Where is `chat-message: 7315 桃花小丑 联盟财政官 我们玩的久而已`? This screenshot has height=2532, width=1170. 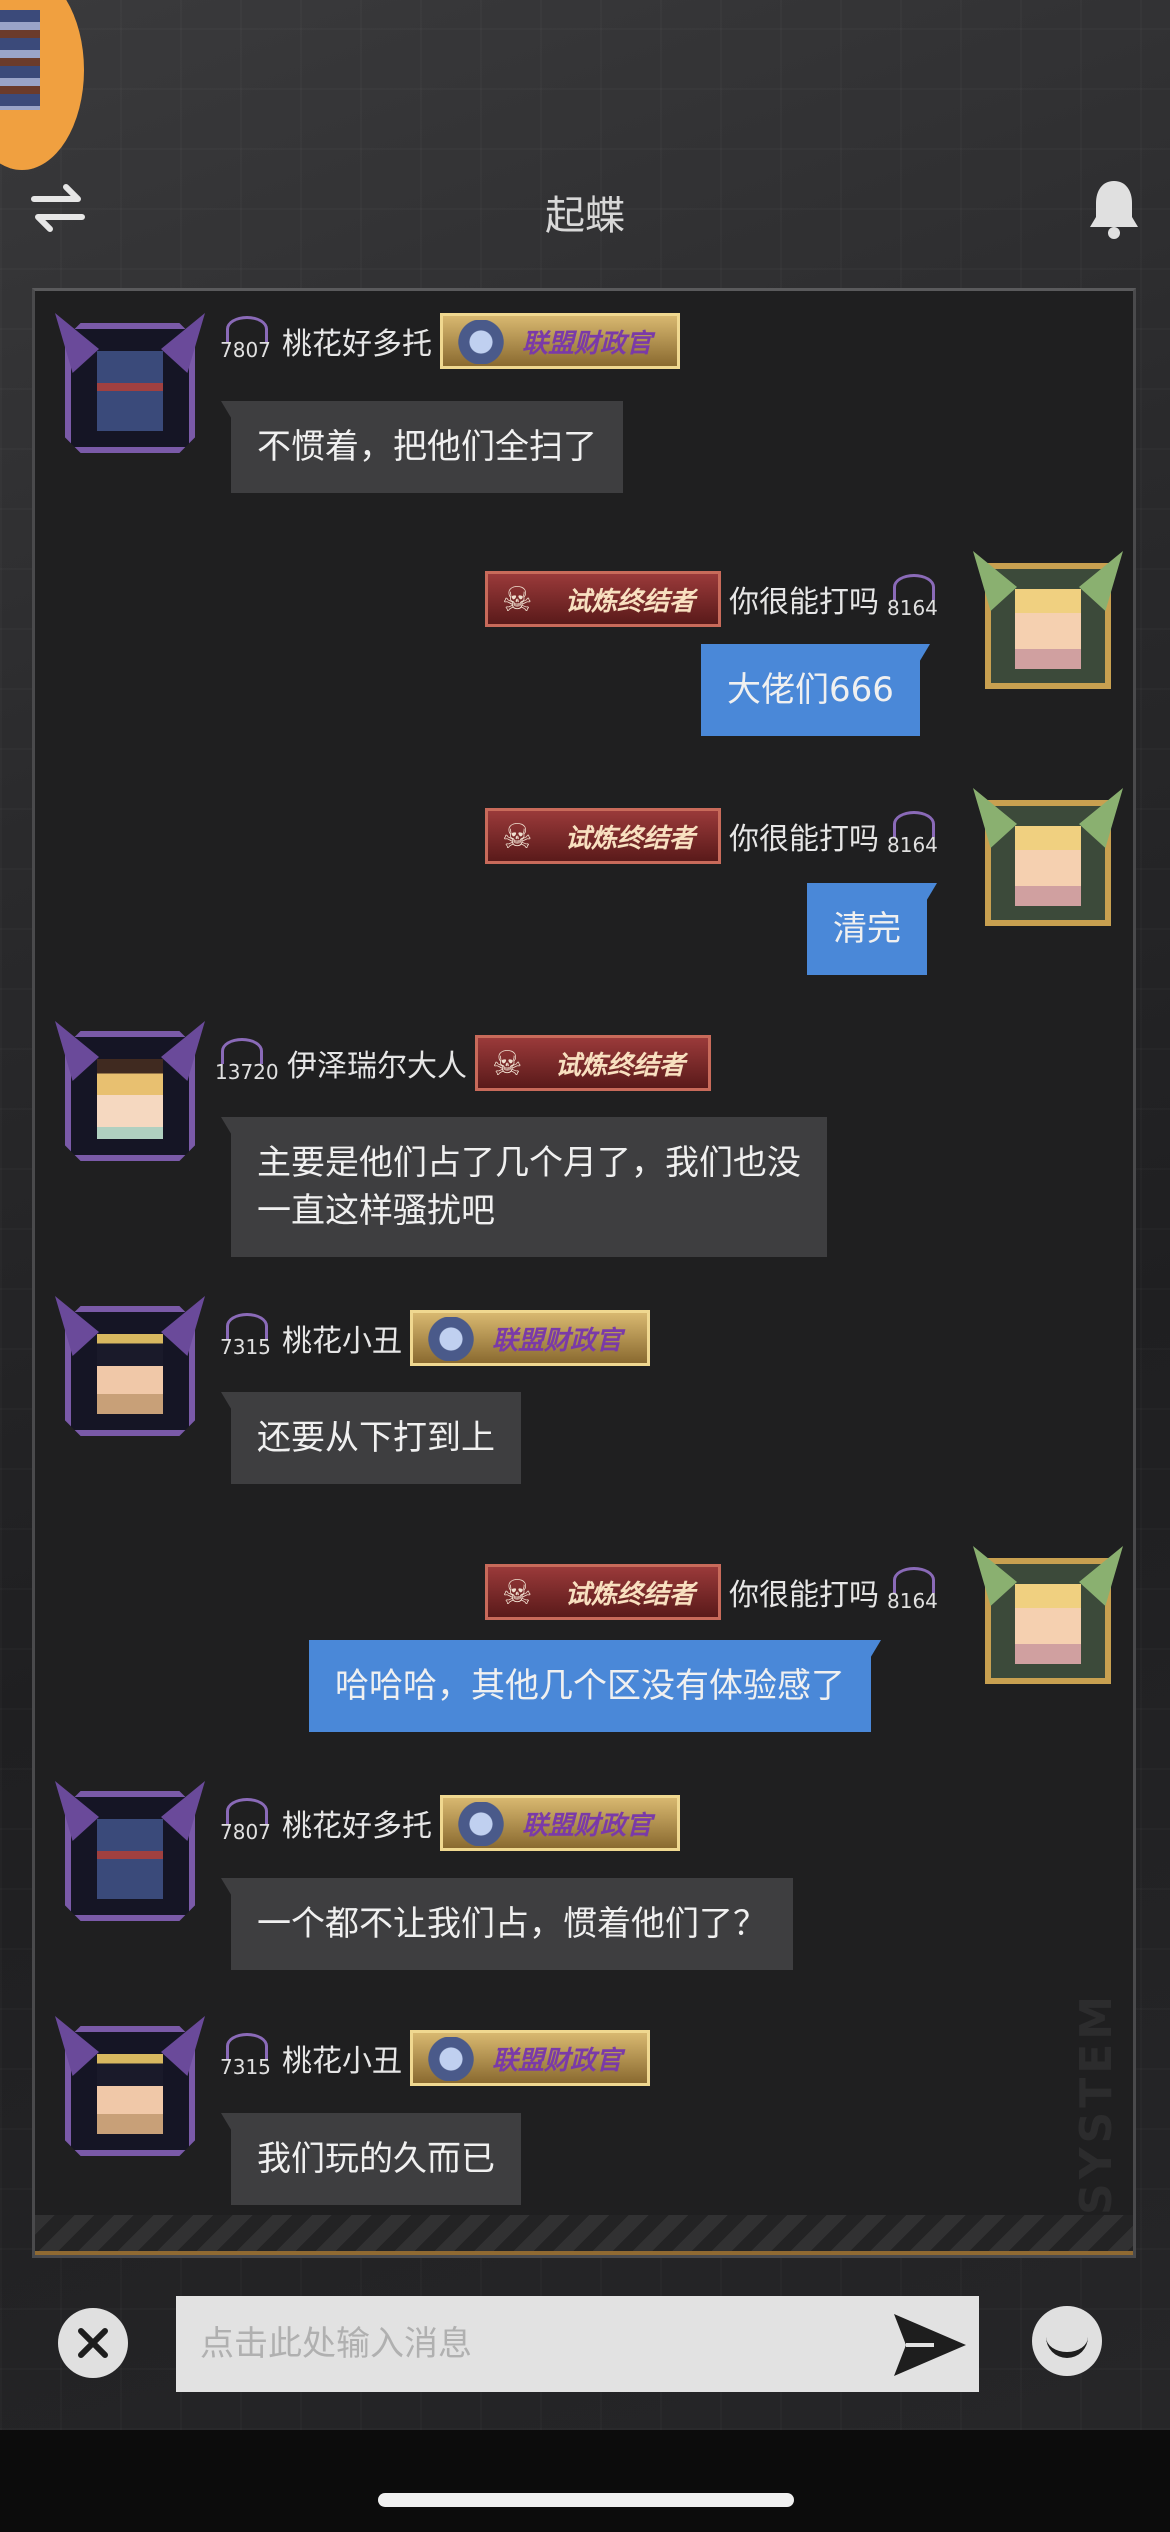 chat-message: 7315 桃花小丑 联盟财政官 我们玩的久而已 is located at coordinates (584, 2116).